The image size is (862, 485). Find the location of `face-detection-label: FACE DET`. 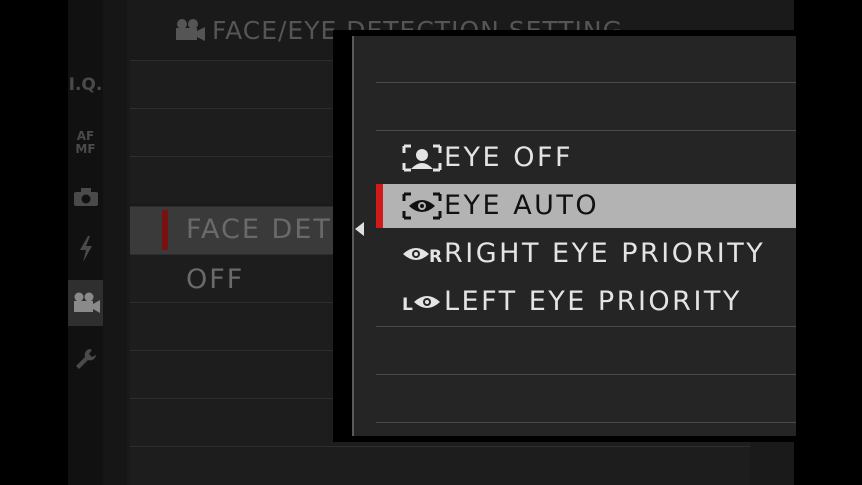

face-detection-label: FACE DET is located at coordinates (259, 229).